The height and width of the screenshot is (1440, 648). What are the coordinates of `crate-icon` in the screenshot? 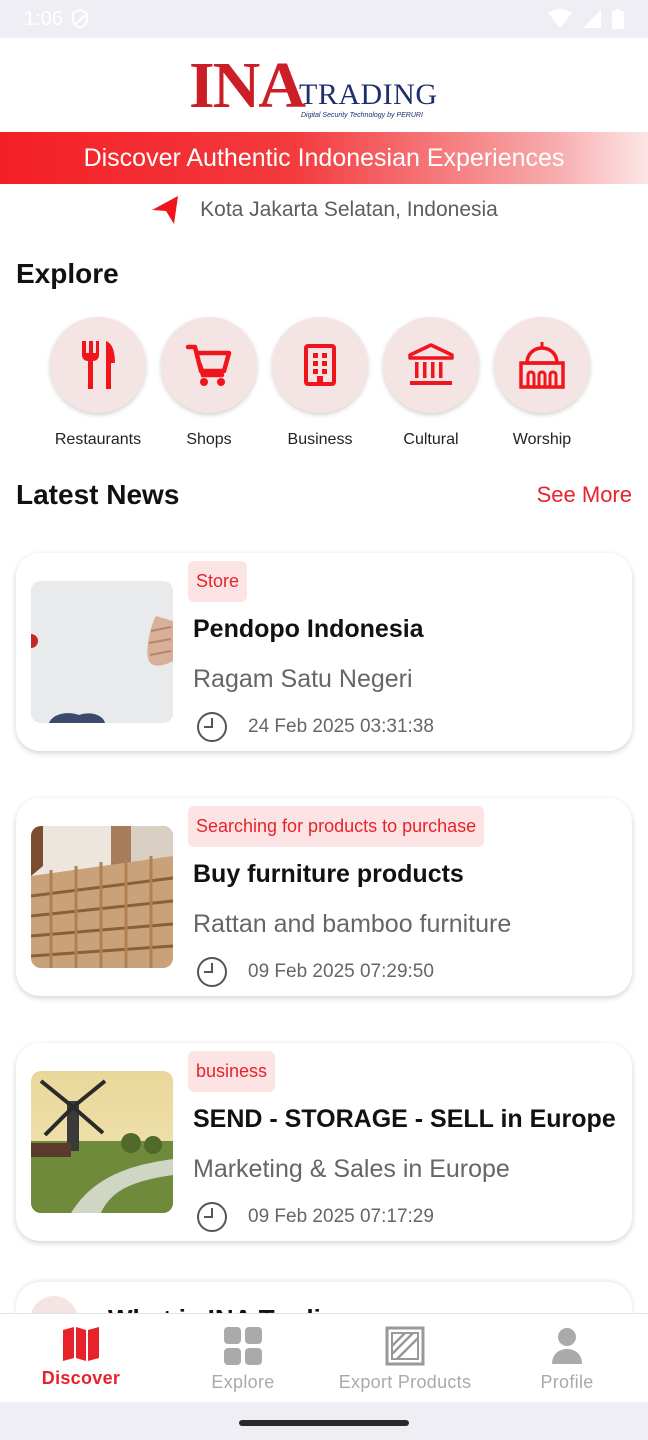 It's located at (405, 1346).